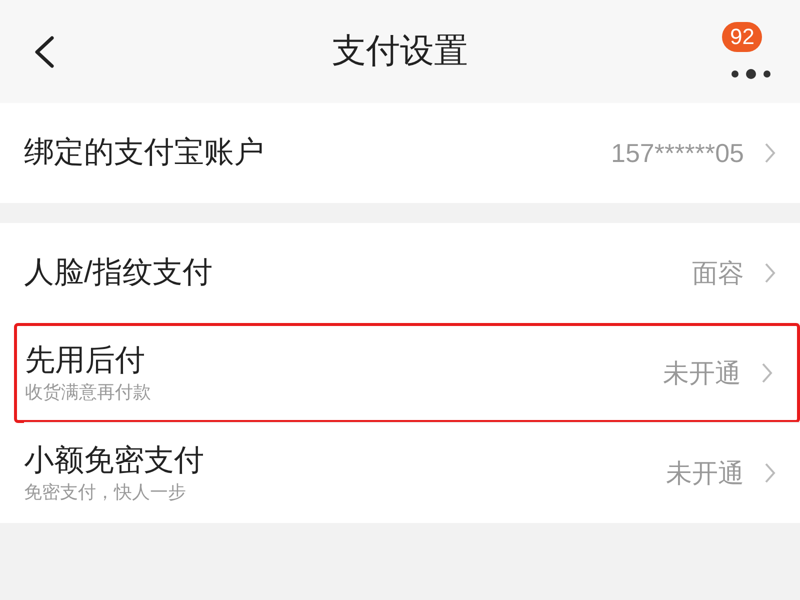  Describe the element at coordinates (144, 153) in the screenshot. I see `row-label: 绑定的支付宝账户` at that location.